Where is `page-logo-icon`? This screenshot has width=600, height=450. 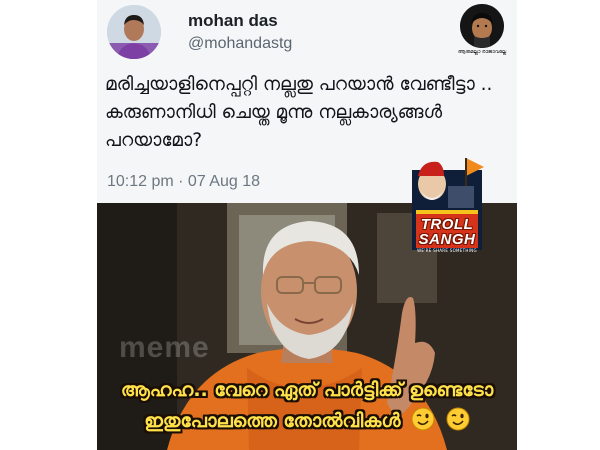 page-logo-icon is located at coordinates (482, 26).